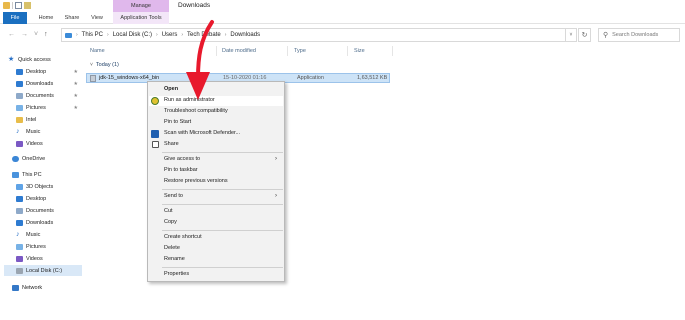 This screenshot has height=320, width=685. Describe the element at coordinates (19, 210) in the screenshot. I see `documents-icon` at that location.